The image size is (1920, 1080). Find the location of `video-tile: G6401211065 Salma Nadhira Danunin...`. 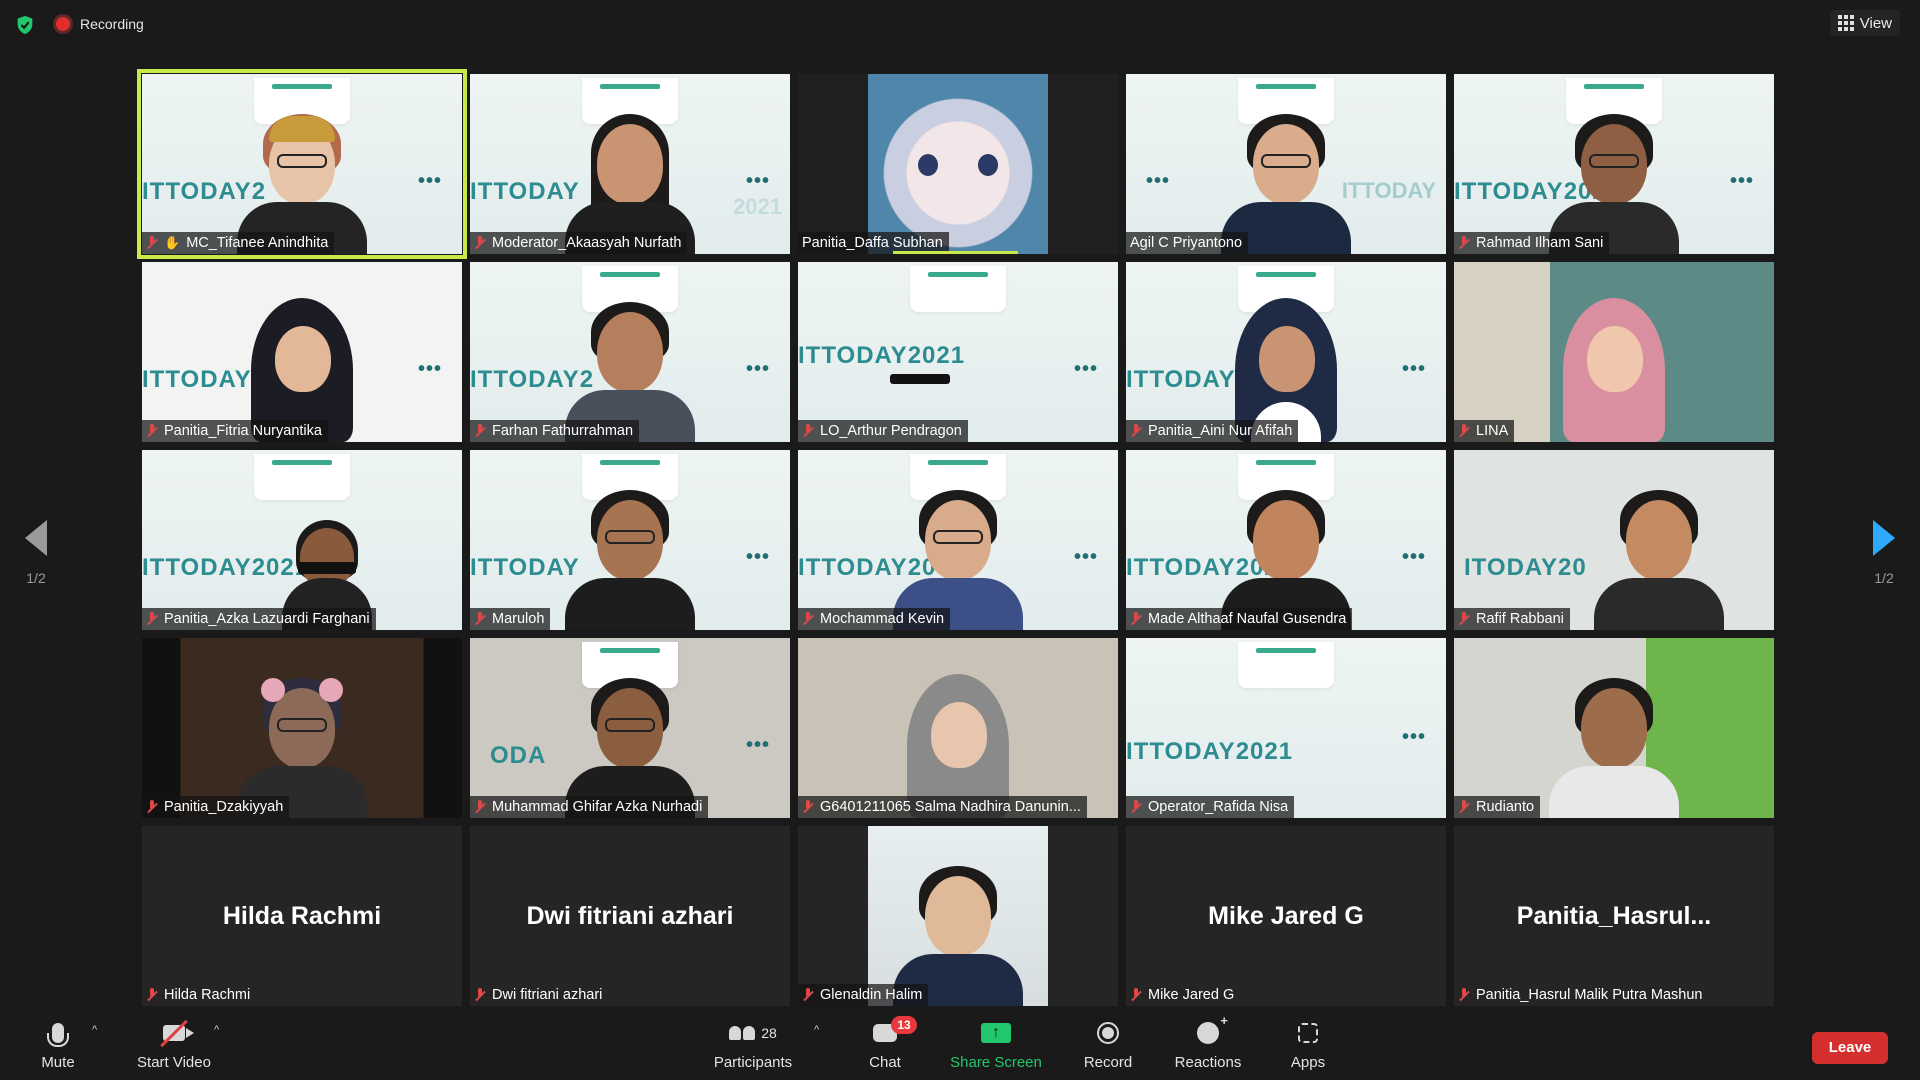

video-tile: G6401211065 Salma Nadhira Danunin... is located at coordinates (958, 728).